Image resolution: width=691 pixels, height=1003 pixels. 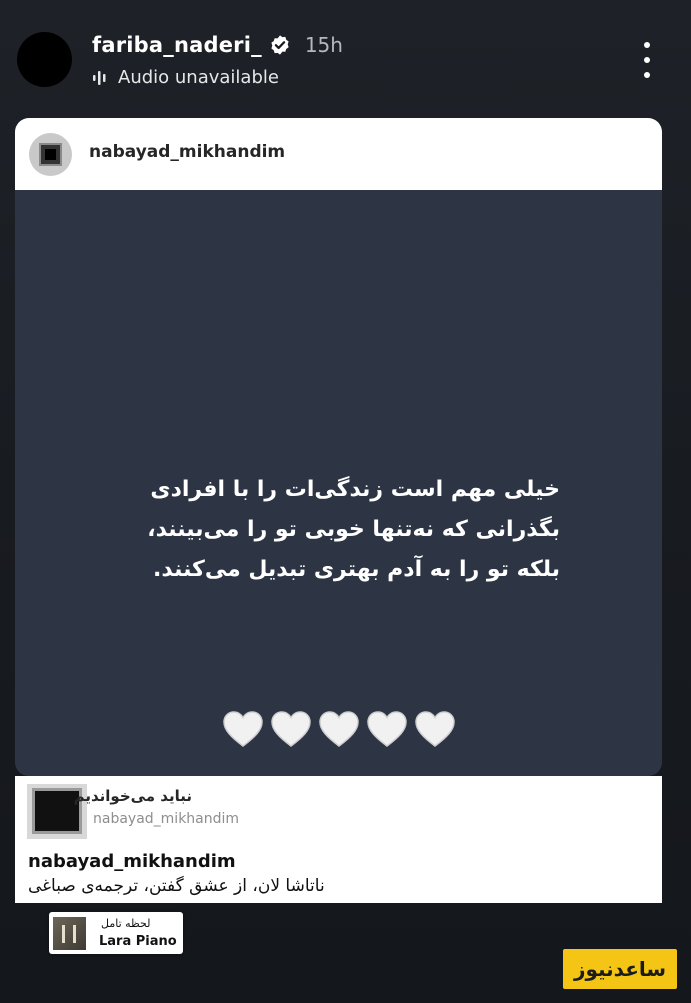 I want to click on avatar-frame, so click(x=50, y=154).